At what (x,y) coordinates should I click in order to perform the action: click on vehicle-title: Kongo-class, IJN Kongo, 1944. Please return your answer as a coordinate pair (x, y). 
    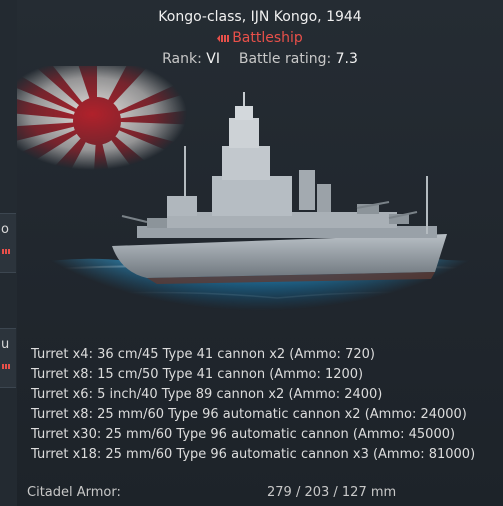
    Looking at the image, I should click on (260, 17).